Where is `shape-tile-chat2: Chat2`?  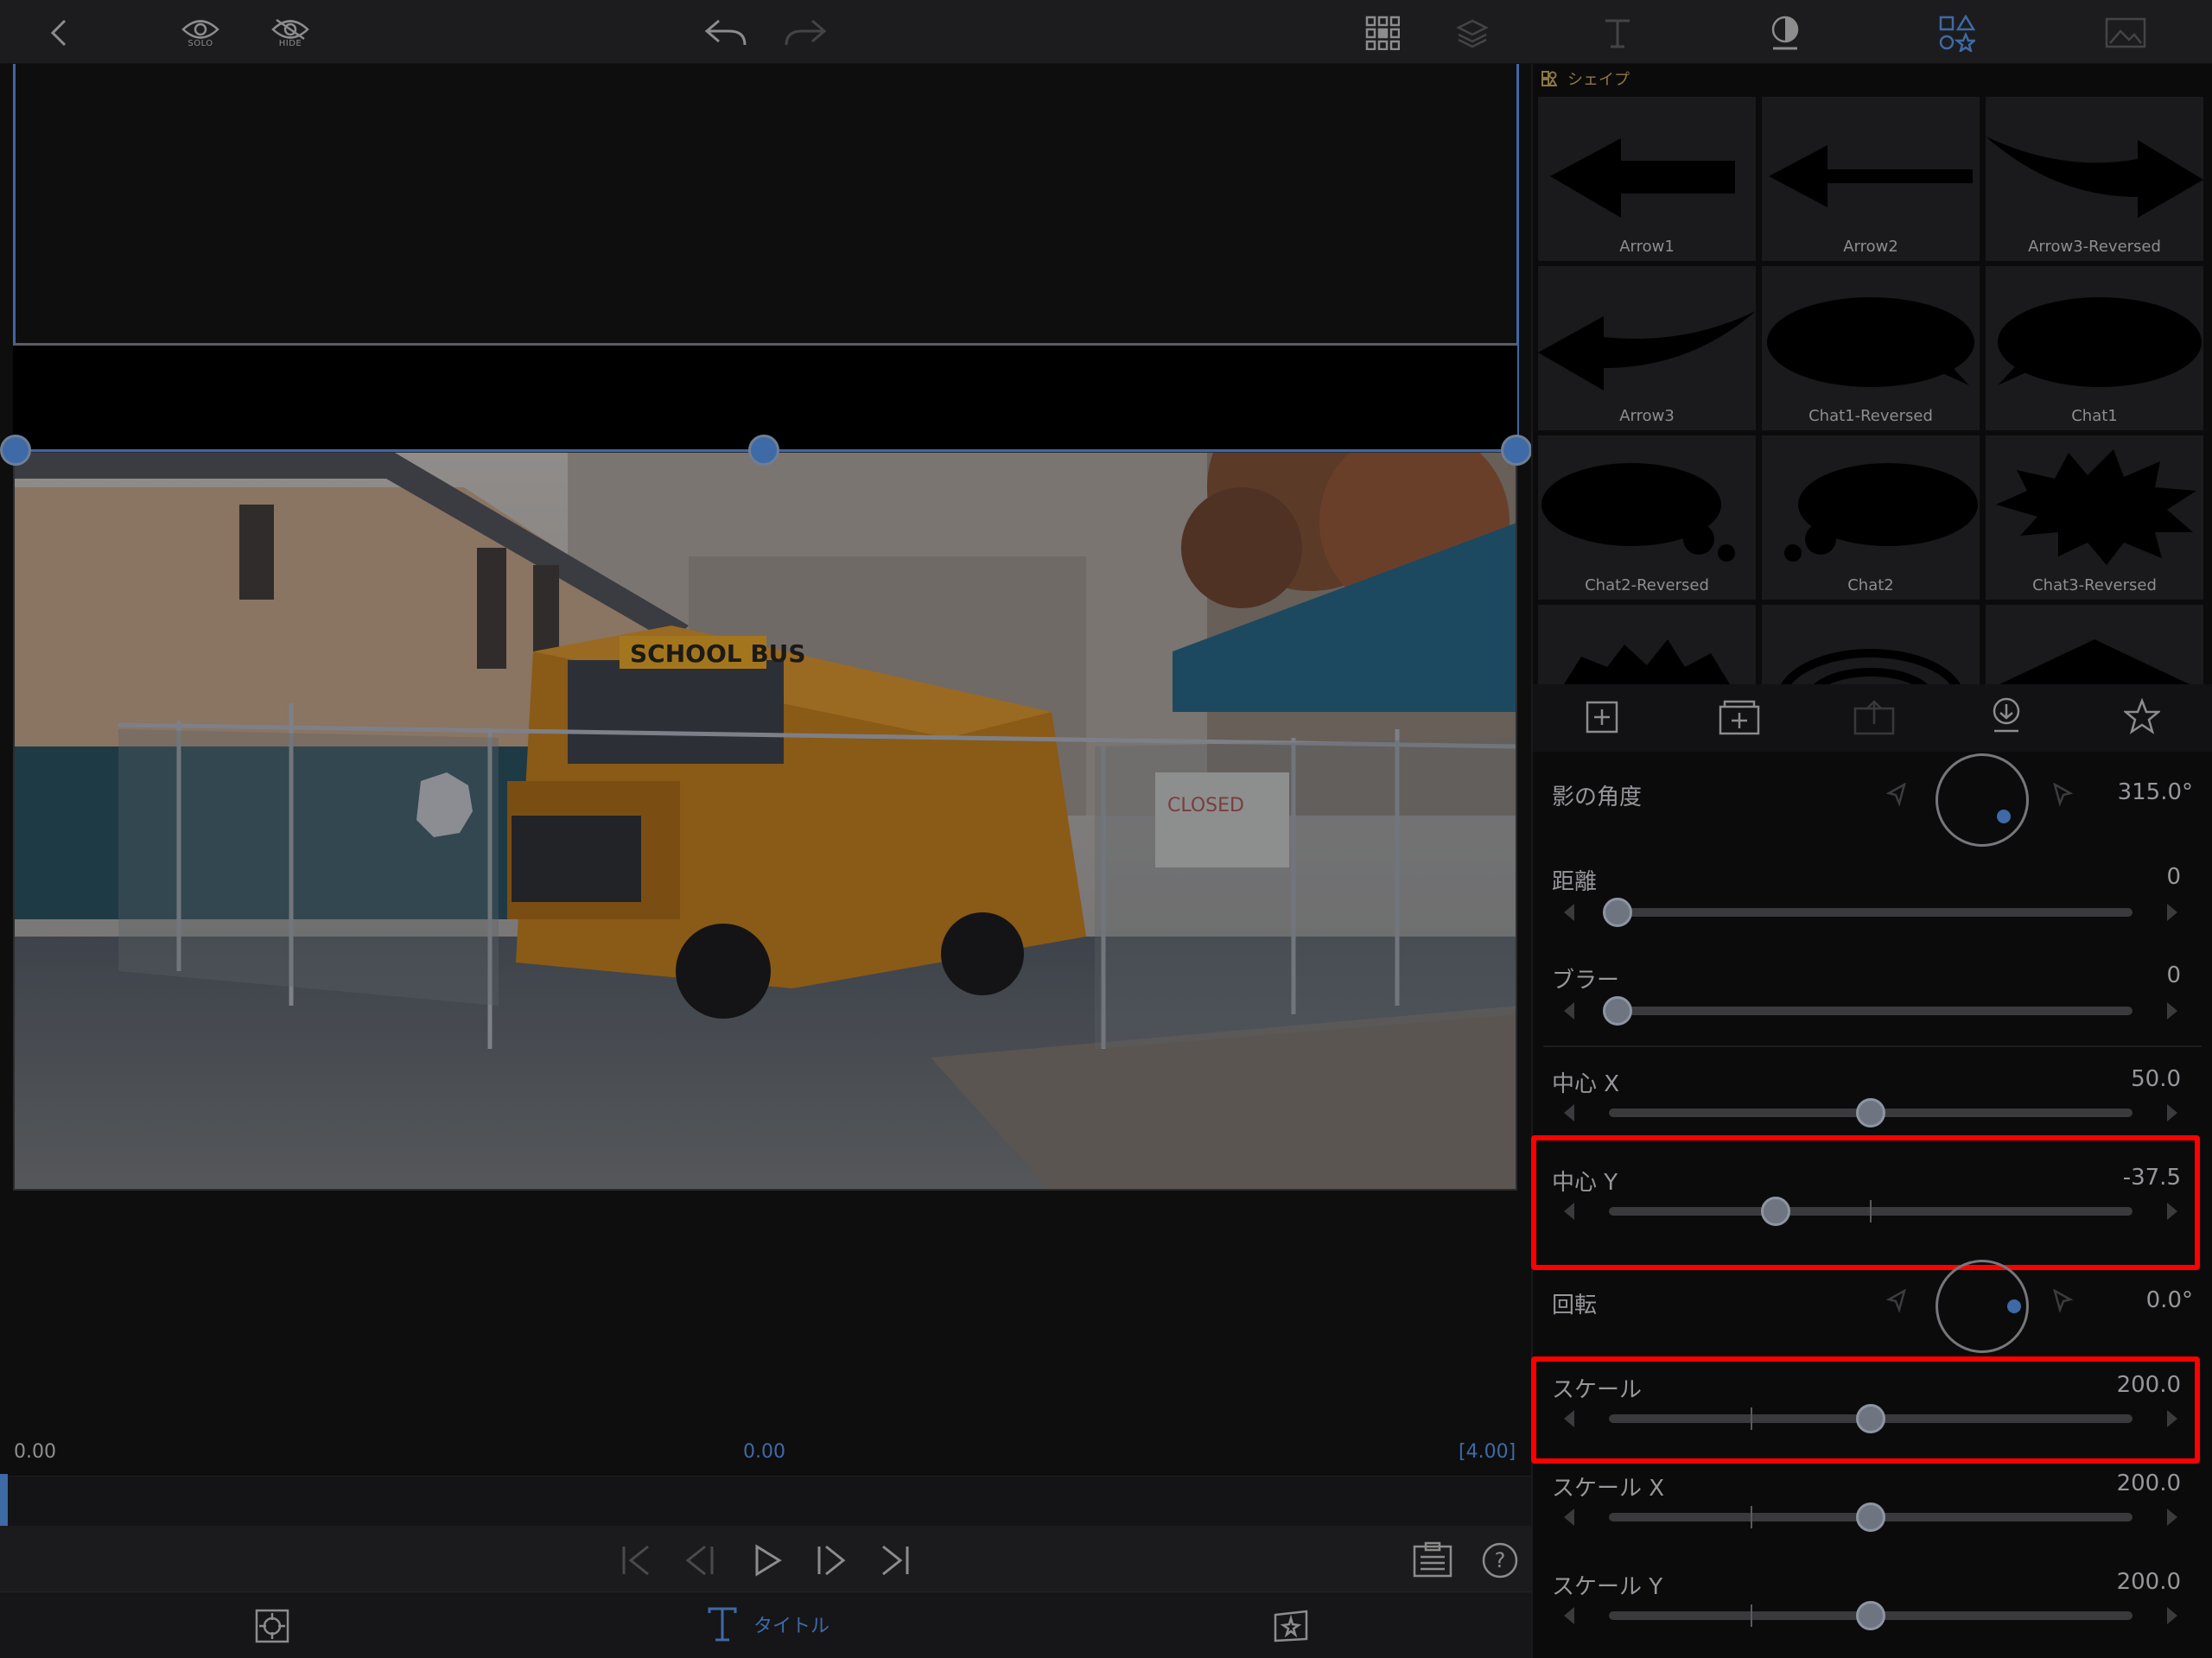
shape-tile-chat2: Chat2 is located at coordinates (1871, 517).